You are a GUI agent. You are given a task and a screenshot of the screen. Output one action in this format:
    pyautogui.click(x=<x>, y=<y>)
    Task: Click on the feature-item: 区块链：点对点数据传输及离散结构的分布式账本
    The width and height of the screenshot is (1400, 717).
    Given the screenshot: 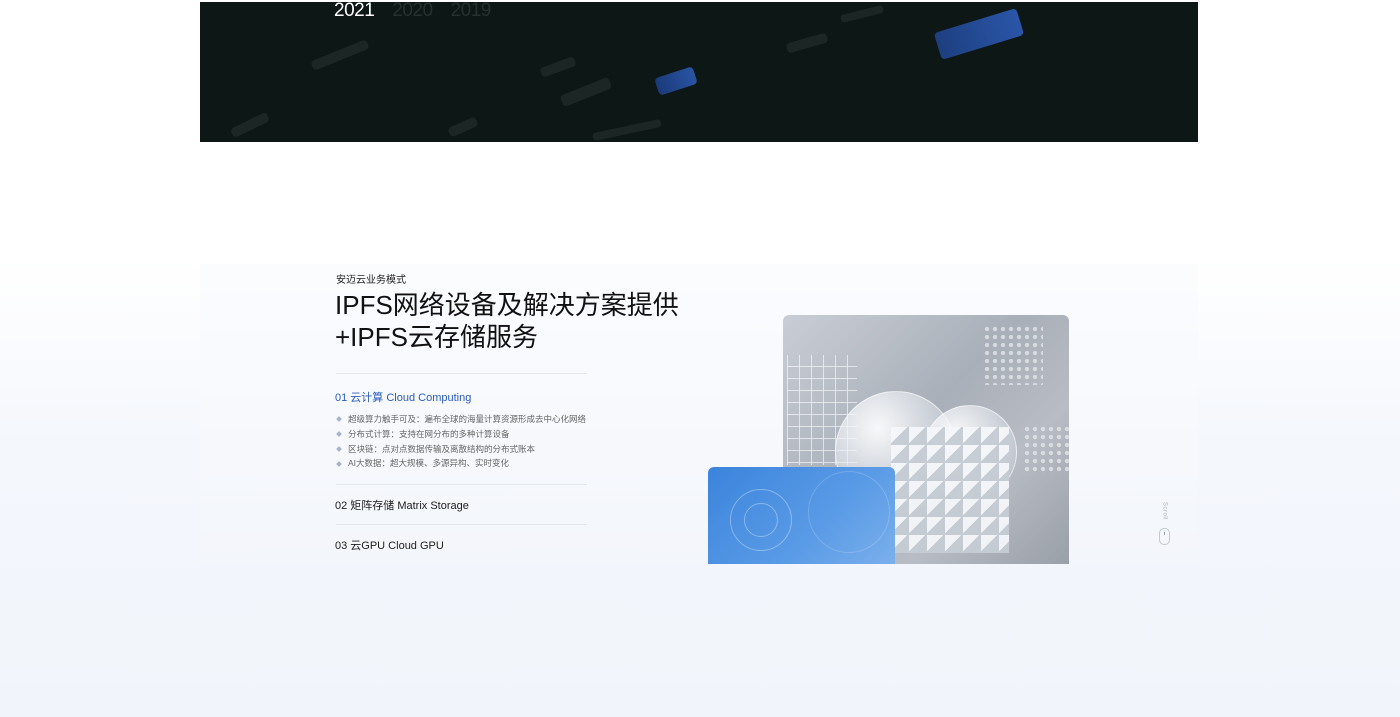 What is the action you would take?
    pyautogui.click(x=460, y=449)
    